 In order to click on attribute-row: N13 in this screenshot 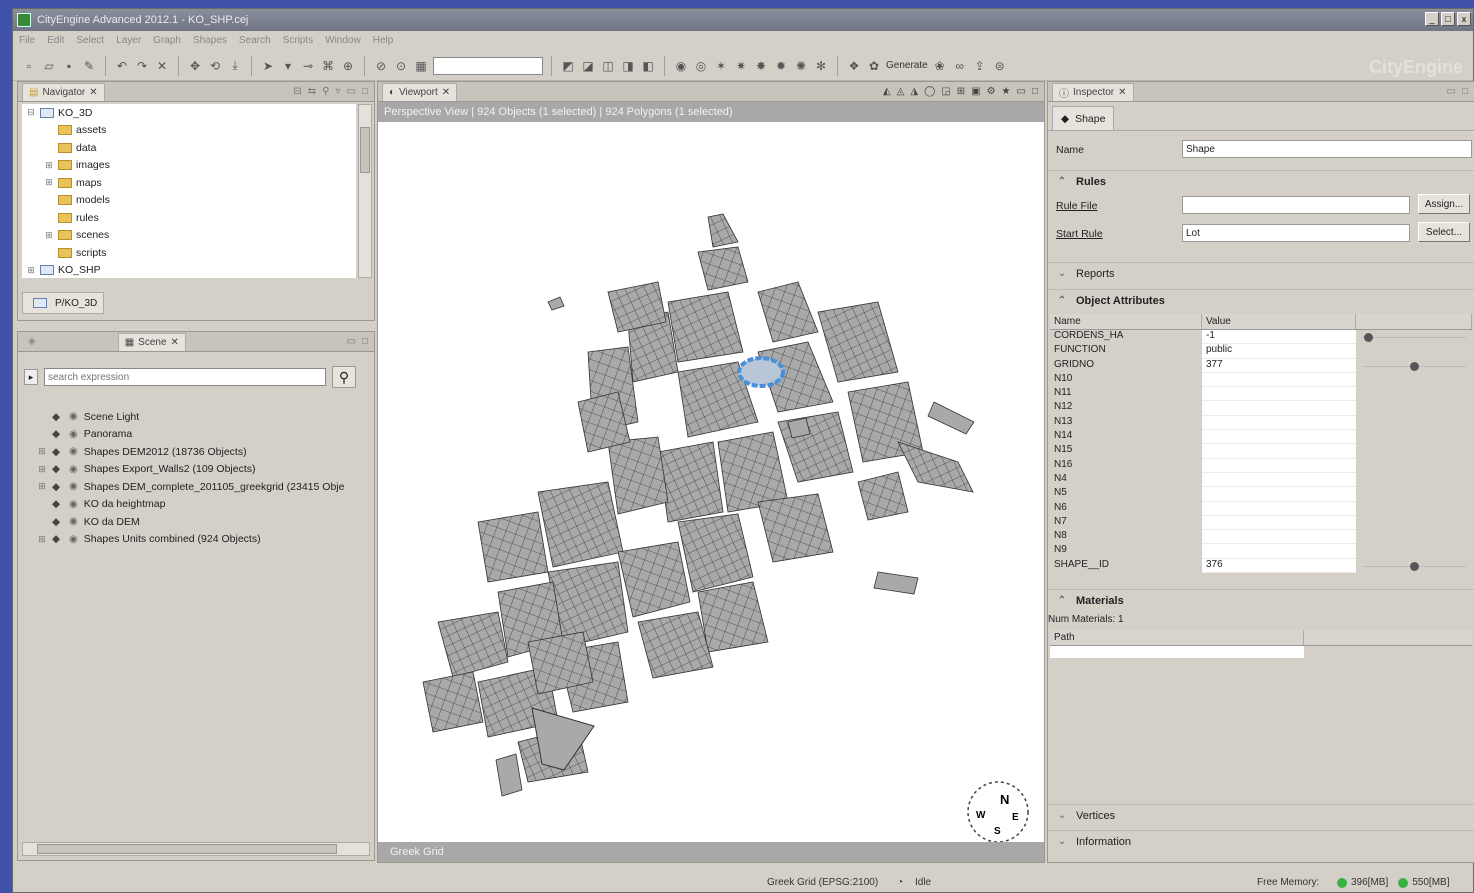, I will do `click(1261, 423)`.